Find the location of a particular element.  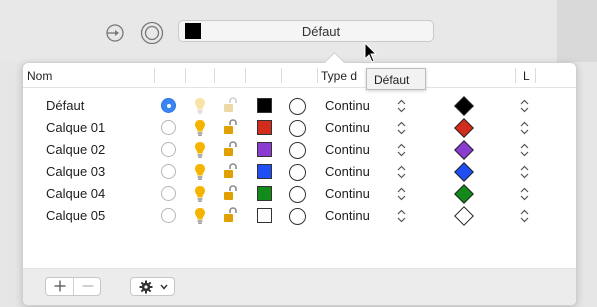

layer-row: Calque 01 Continu is located at coordinates (299, 128).